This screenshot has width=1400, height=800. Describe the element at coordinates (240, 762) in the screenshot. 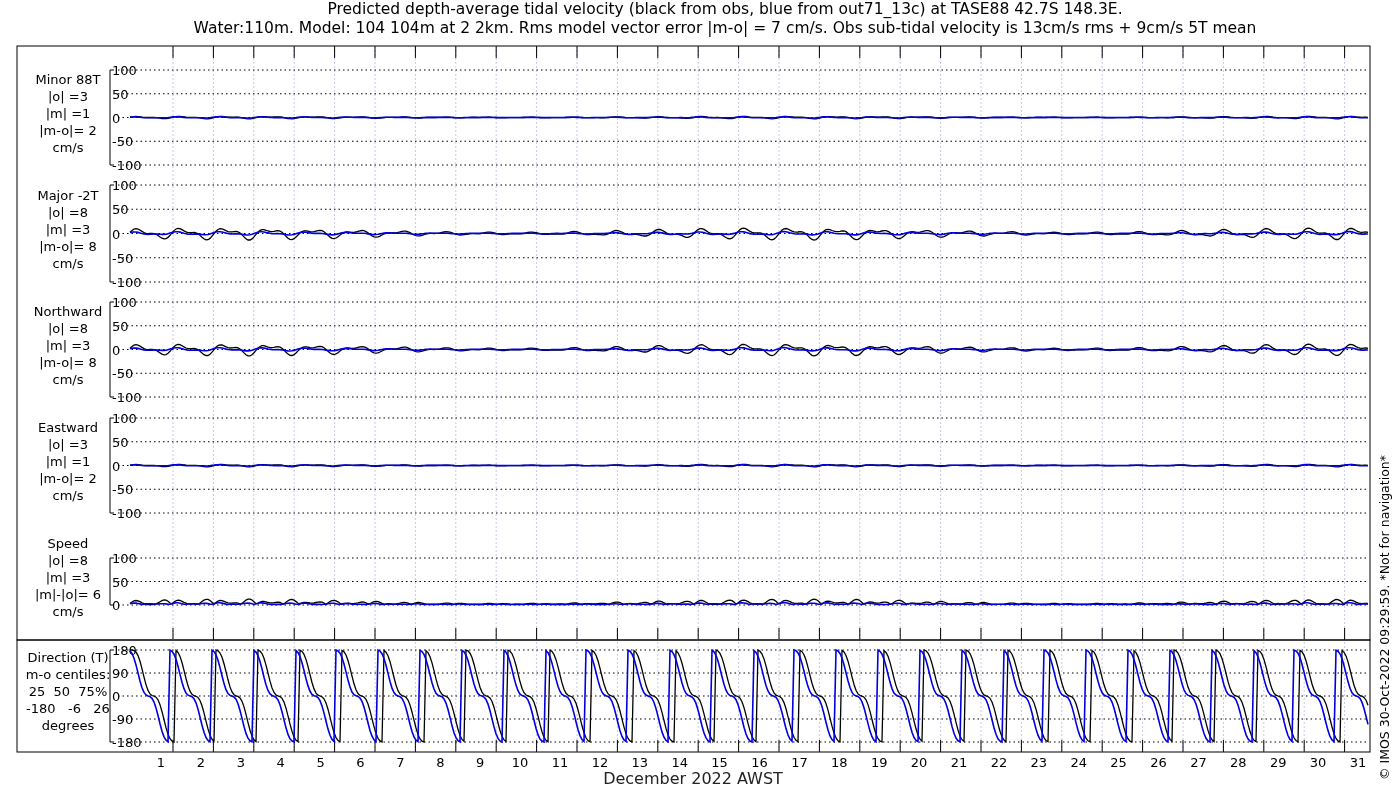

I see `tick-label: 3` at that location.